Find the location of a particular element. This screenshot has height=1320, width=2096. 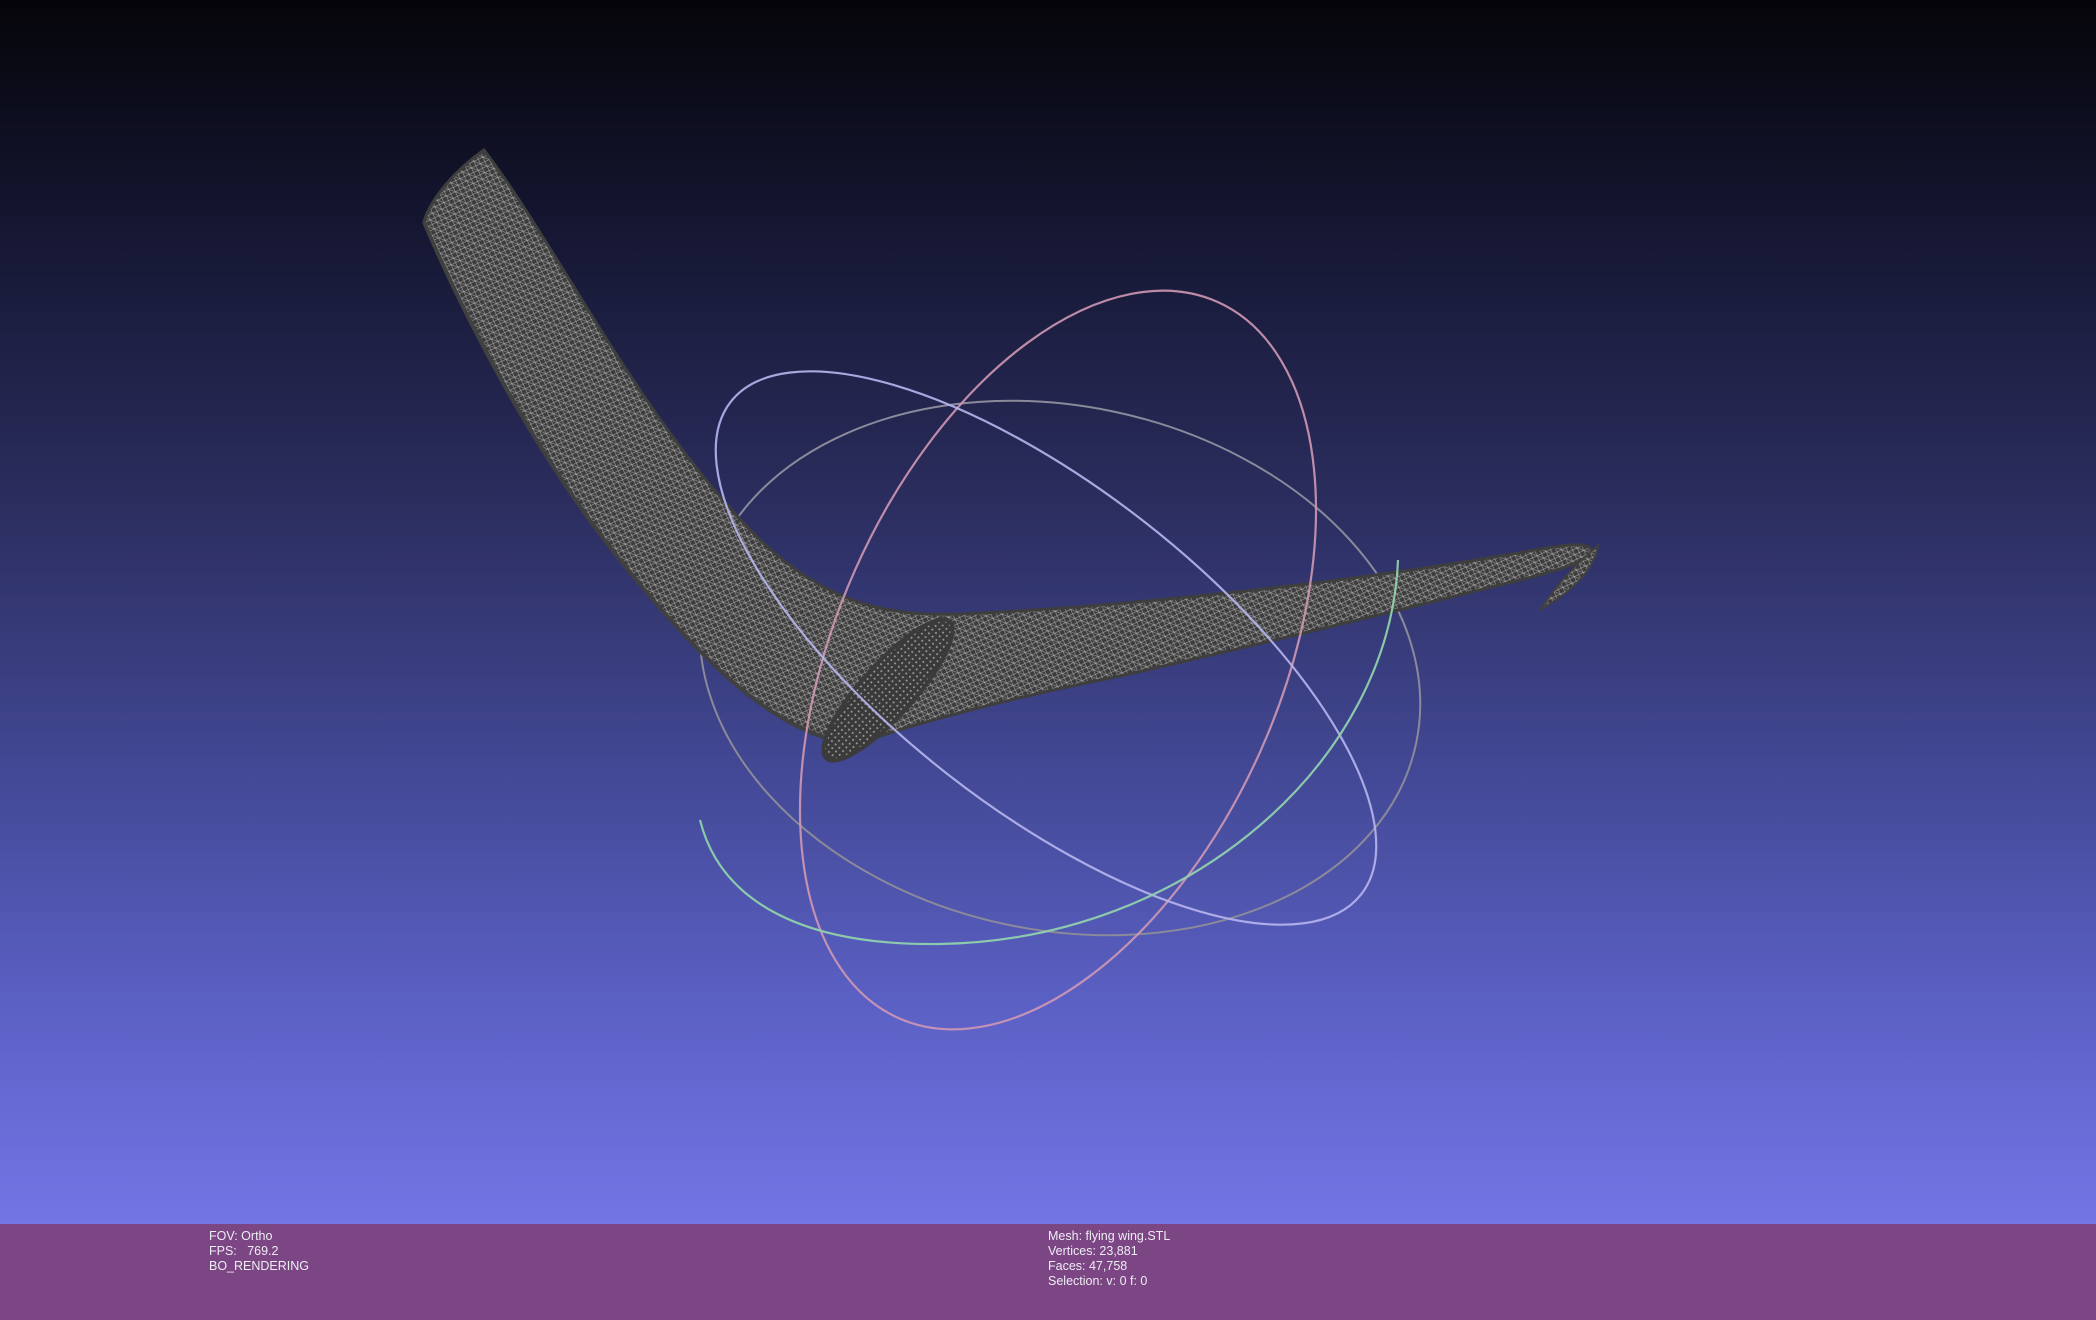

vertices-readout: Vertices: 23,881 is located at coordinates (1093, 1251).